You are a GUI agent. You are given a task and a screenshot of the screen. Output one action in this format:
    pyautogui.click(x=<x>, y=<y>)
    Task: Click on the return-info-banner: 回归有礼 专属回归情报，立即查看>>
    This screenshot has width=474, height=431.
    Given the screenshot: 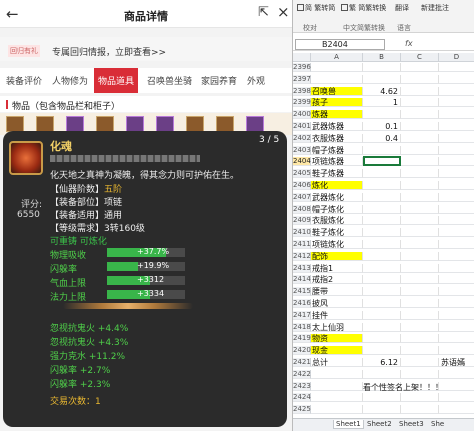 What is the action you would take?
    pyautogui.click(x=146, y=49)
    